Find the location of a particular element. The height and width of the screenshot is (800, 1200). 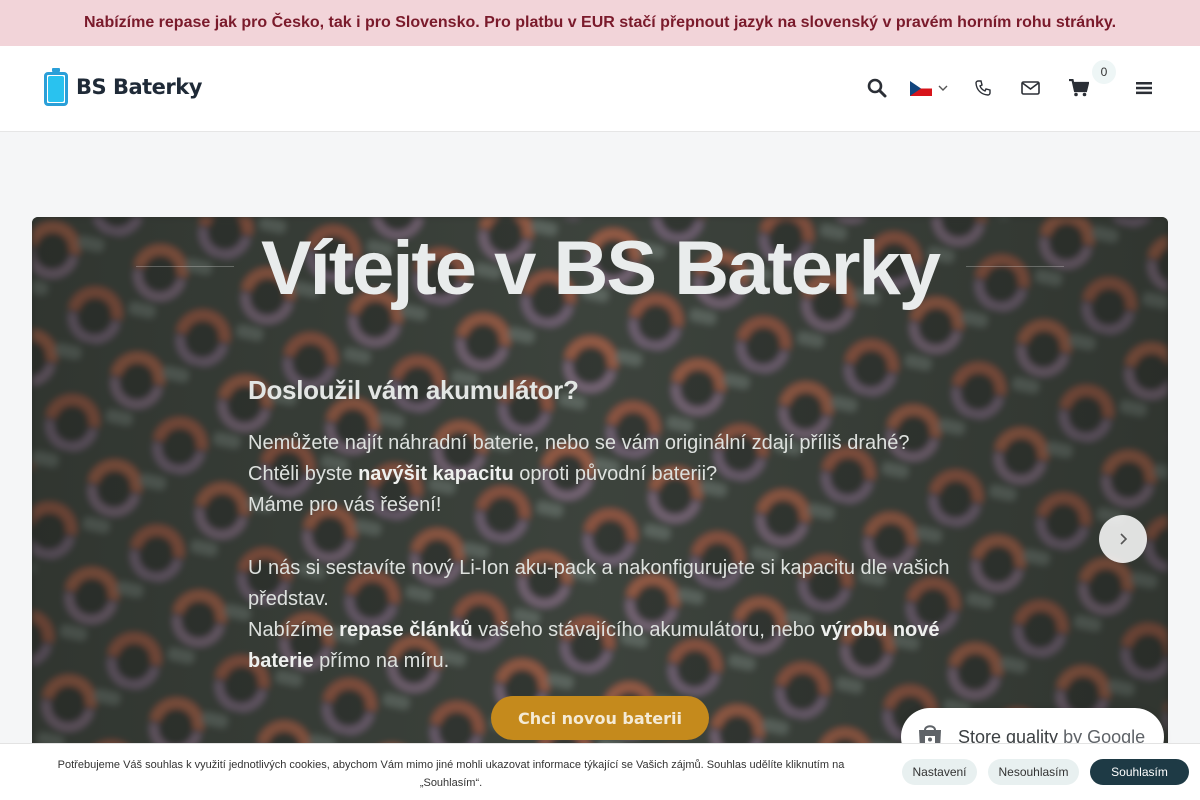

logo-text: BS Baterky is located at coordinates (139, 87).